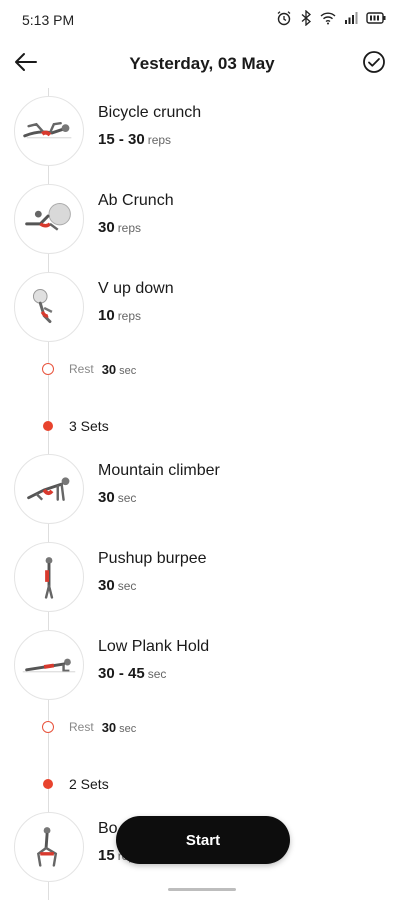 The height and width of the screenshot is (900, 404). Describe the element at coordinates (306, 18) in the screenshot. I see `bluetooth-icon` at that location.